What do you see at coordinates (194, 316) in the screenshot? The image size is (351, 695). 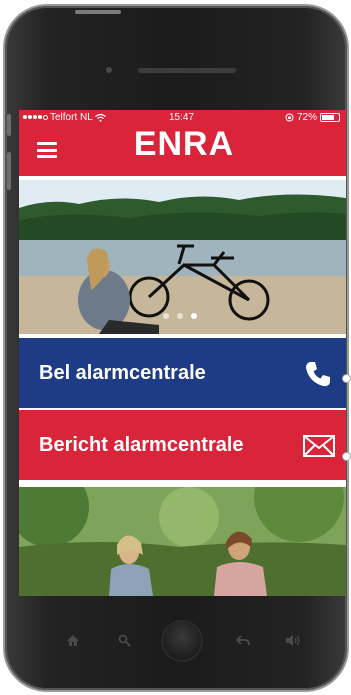 I see `pager-dot-active` at bounding box center [194, 316].